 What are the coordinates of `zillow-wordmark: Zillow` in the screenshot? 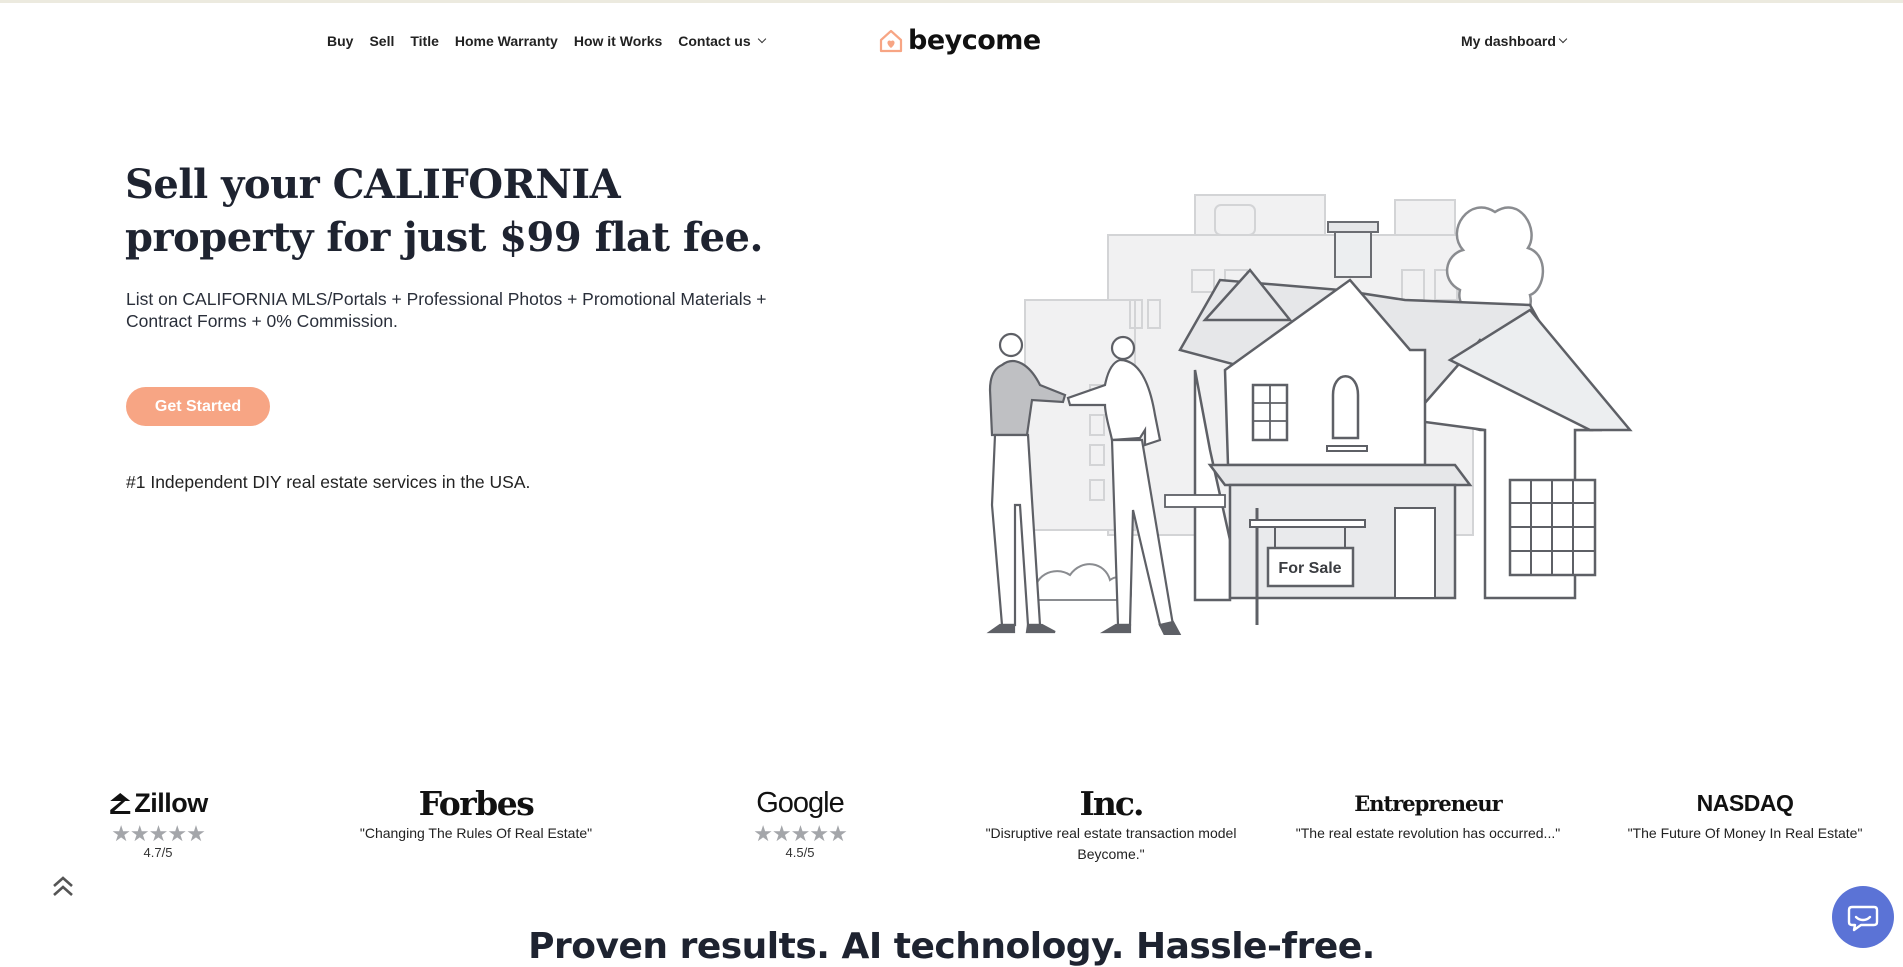 It's located at (171, 802).